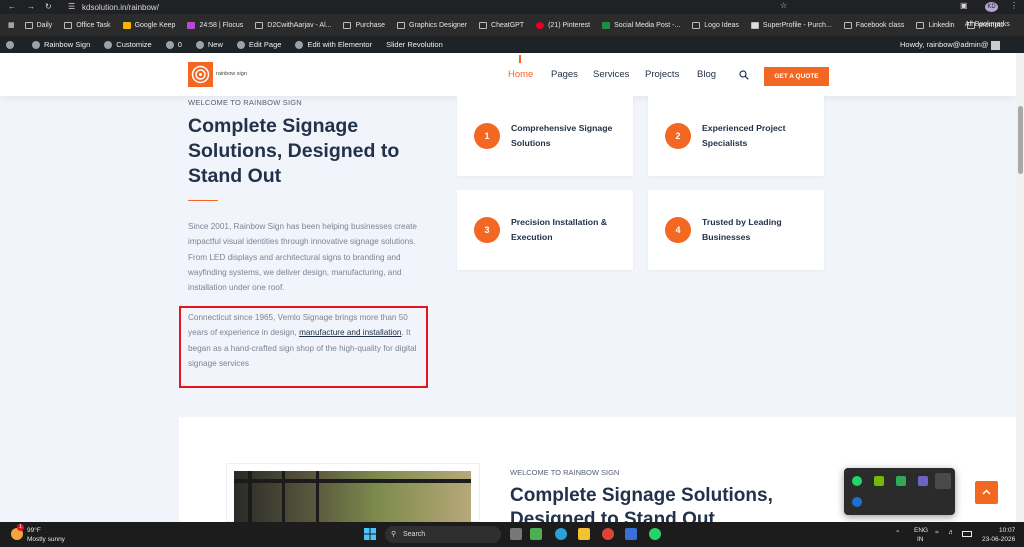 This screenshot has width=1024, height=547. I want to click on clock-time: 10:07, so click(1007, 530).